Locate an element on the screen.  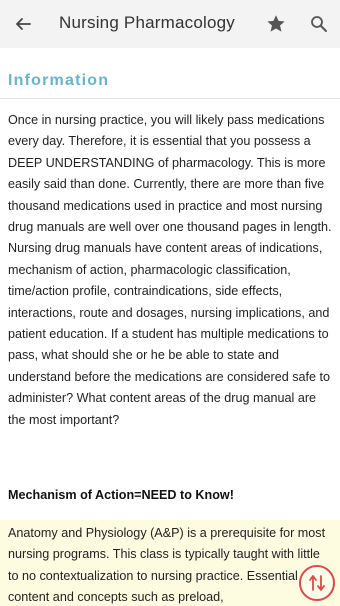
star-icon is located at coordinates (276, 23).